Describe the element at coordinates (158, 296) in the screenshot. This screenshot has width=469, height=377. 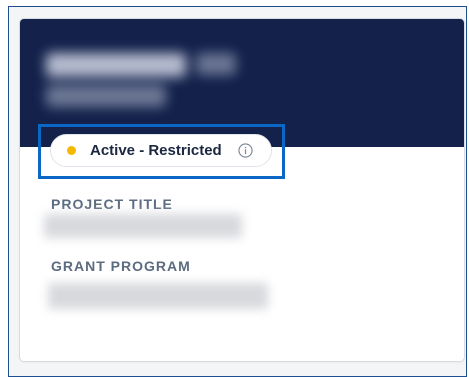
I see `redacted-grant-program` at that location.